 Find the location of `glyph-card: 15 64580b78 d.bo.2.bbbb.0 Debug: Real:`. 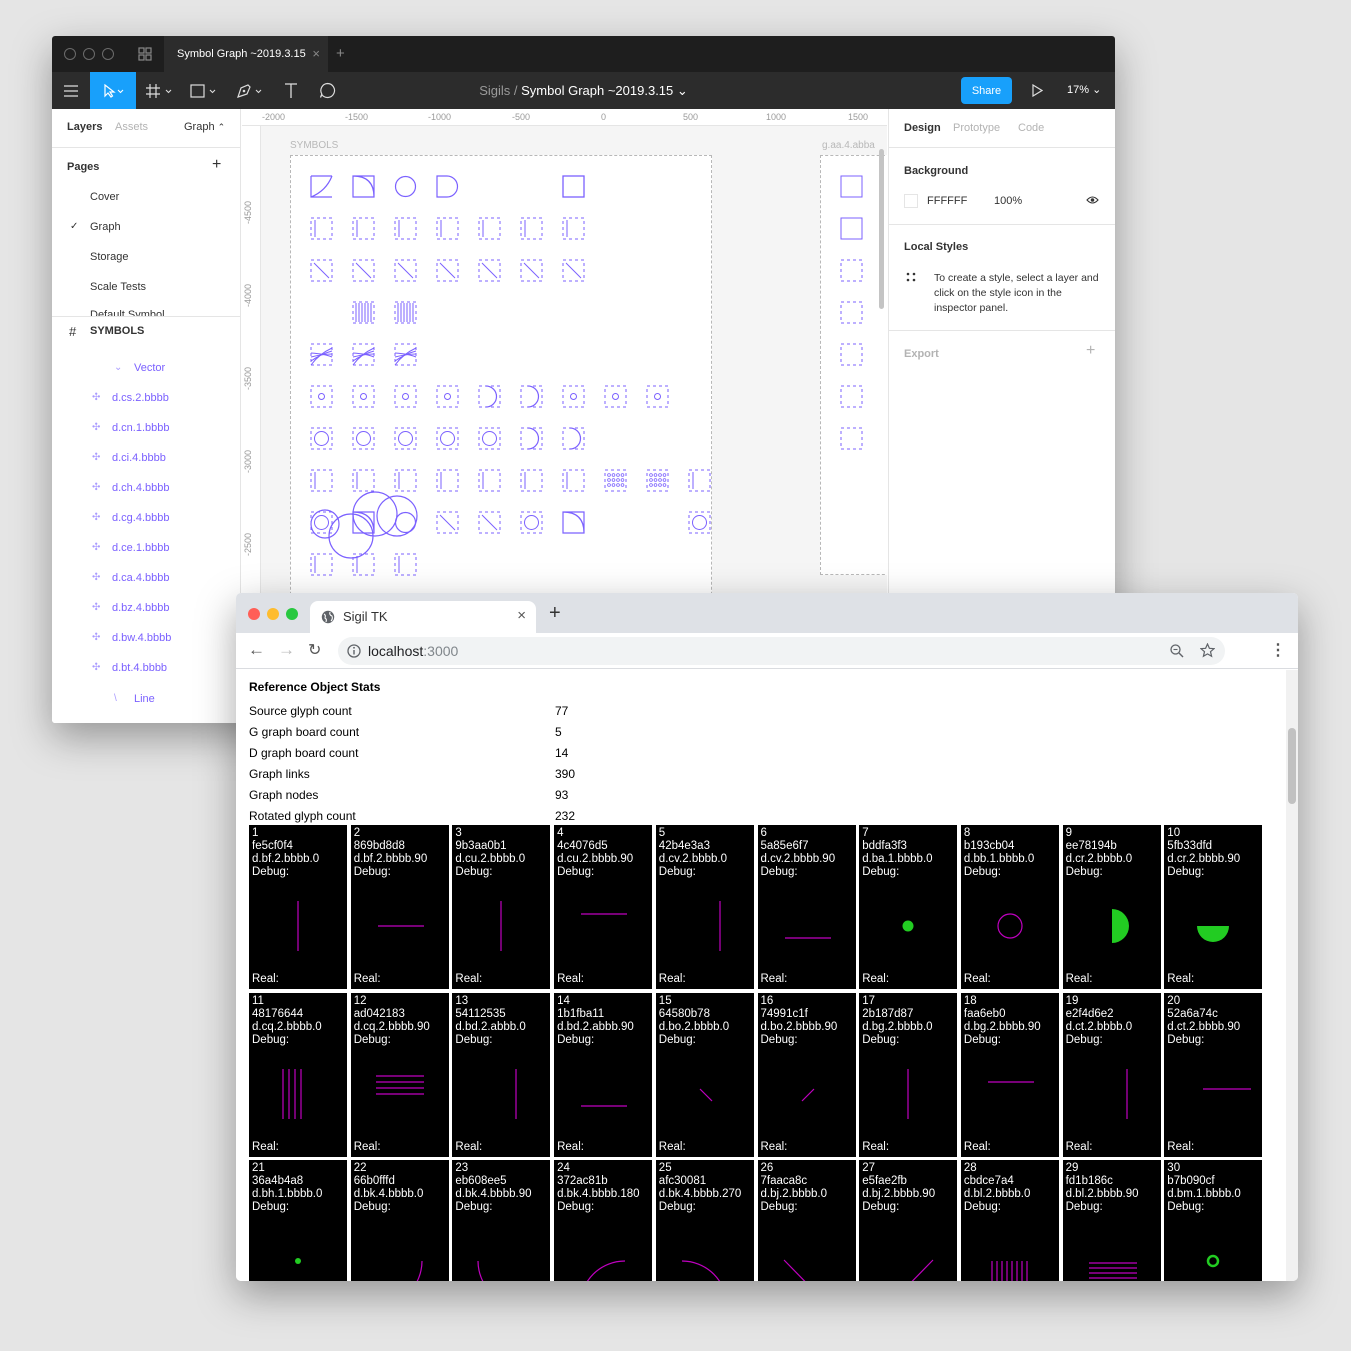

glyph-card: 15 64580b78 d.bo.2.bbbb.0 Debug: Real: is located at coordinates (704, 1074).